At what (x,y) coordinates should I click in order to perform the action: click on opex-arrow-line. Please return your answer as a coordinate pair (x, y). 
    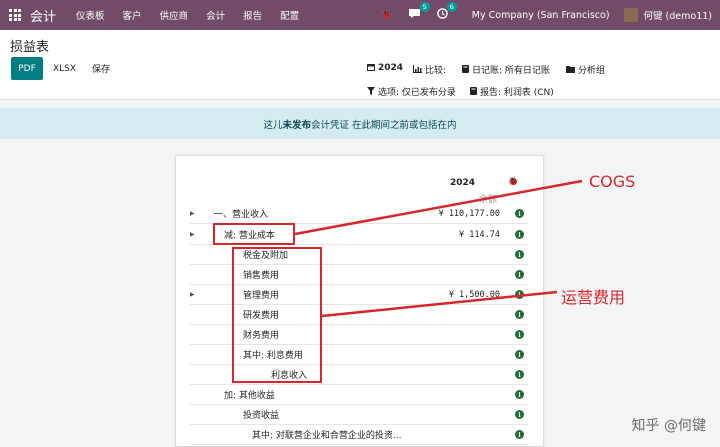
    Looking at the image, I should click on (439, 304).